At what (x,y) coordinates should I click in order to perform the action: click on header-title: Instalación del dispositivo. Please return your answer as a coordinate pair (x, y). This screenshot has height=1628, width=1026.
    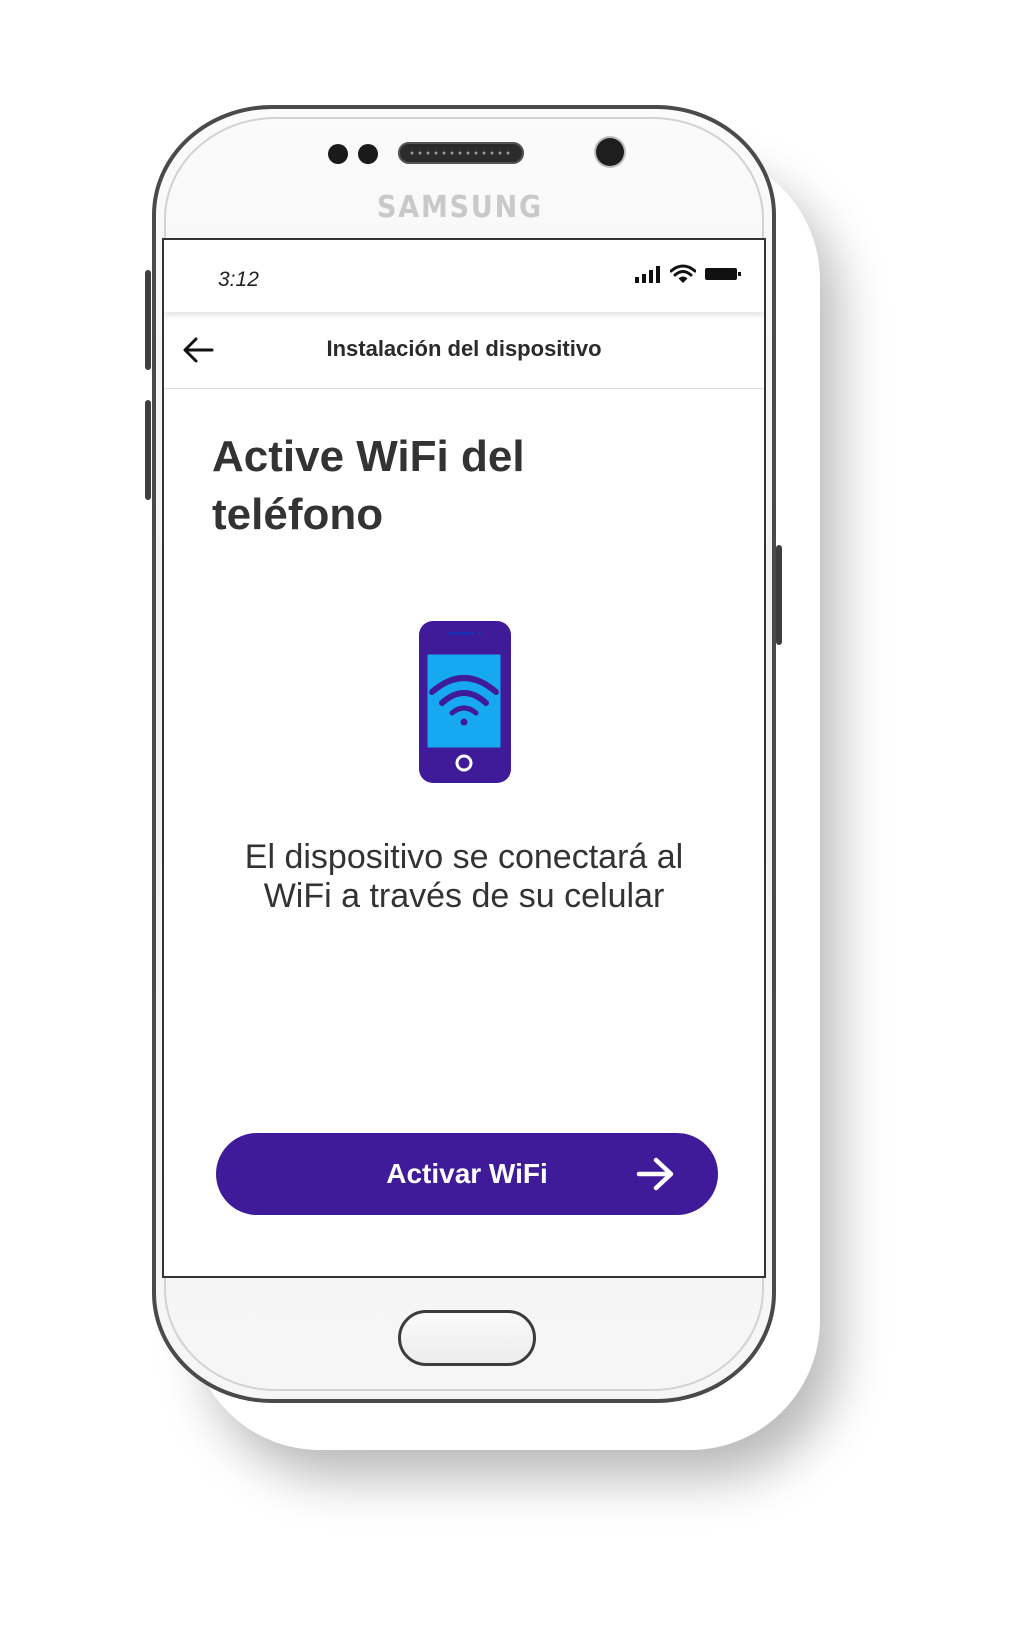
    Looking at the image, I should click on (464, 348).